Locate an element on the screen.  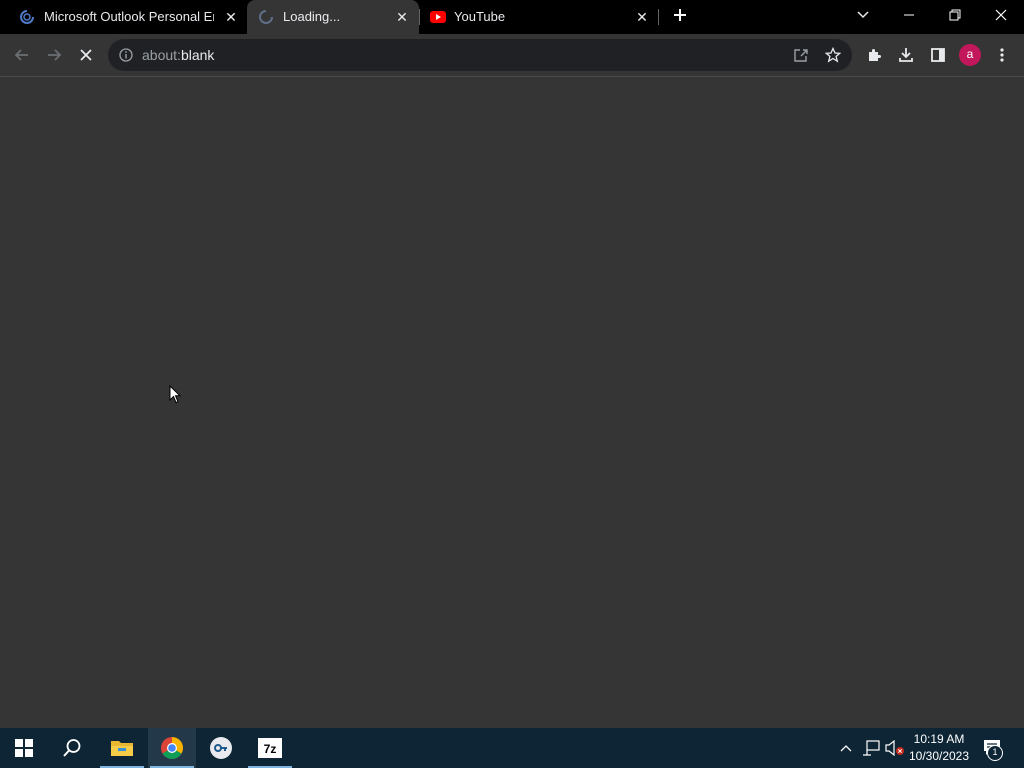
bookmark-star-icon is located at coordinates (833, 57).